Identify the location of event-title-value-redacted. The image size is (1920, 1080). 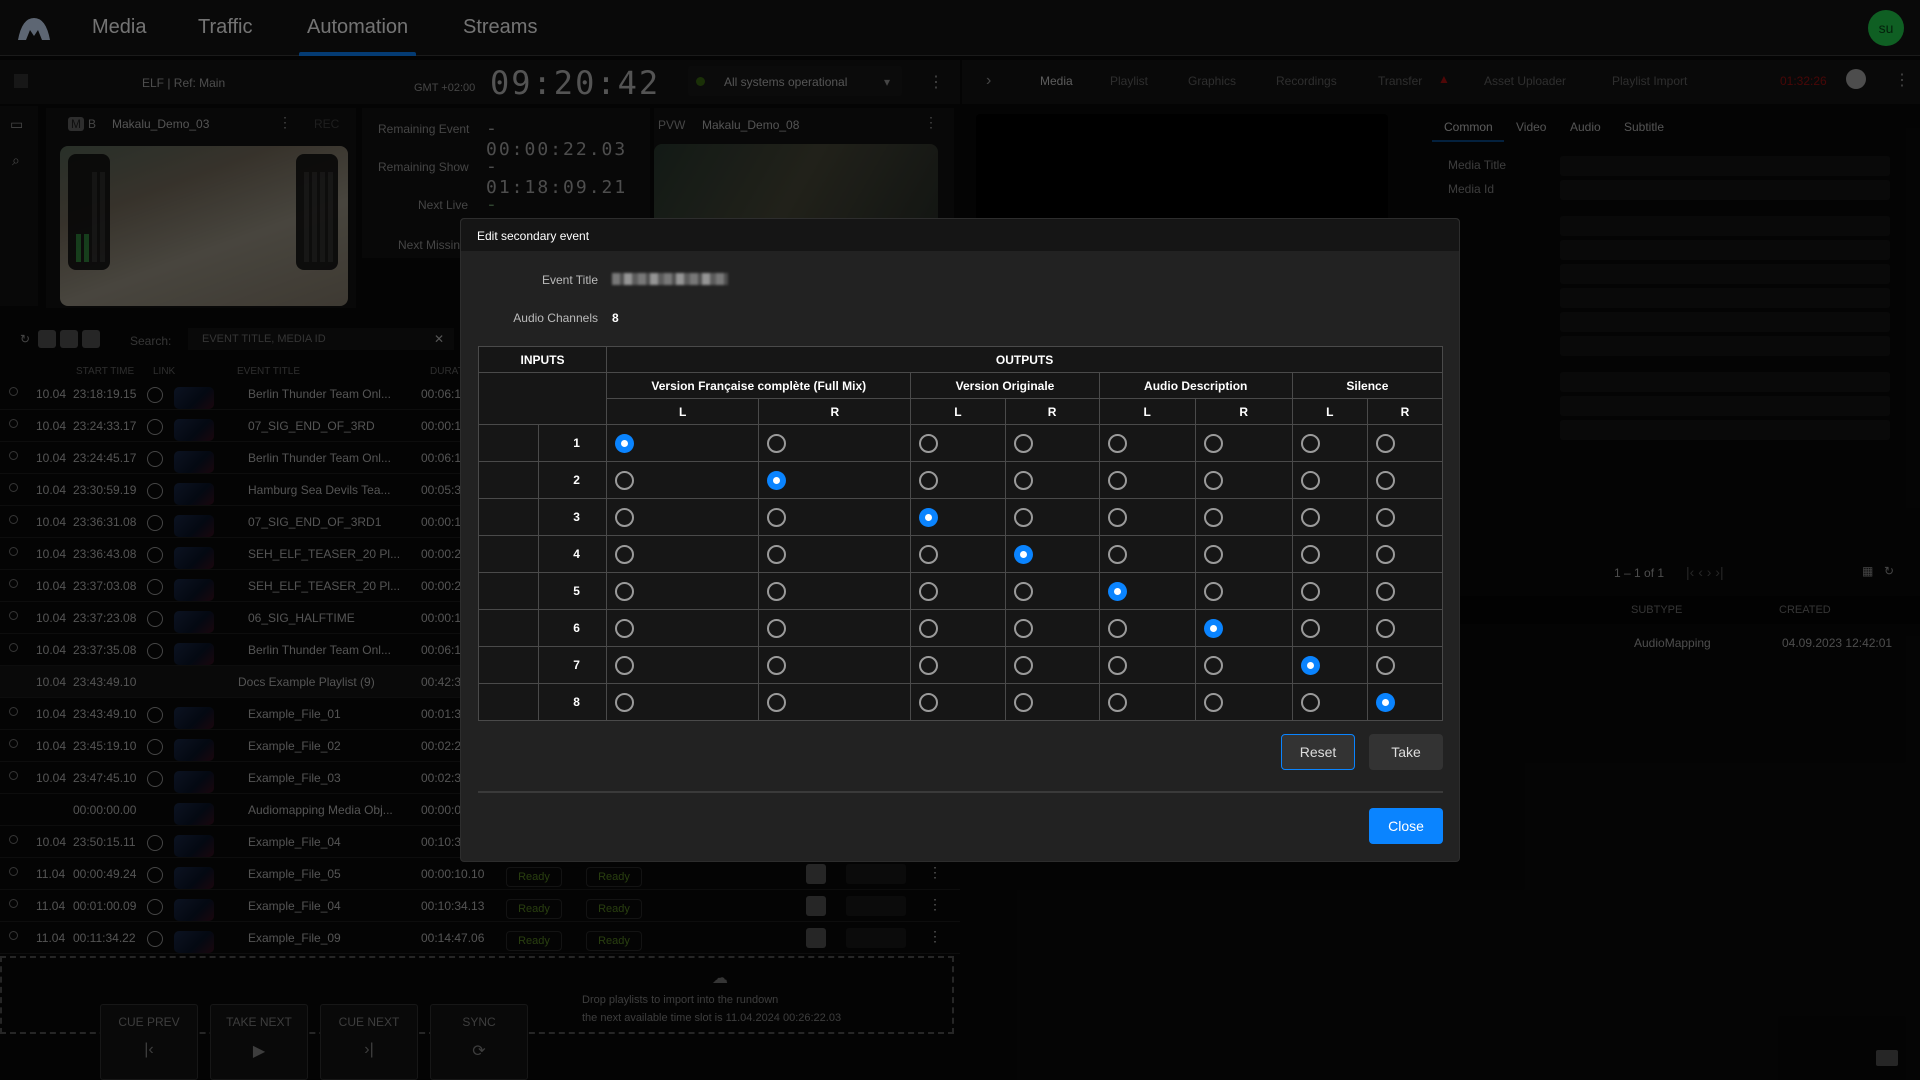
(670, 279).